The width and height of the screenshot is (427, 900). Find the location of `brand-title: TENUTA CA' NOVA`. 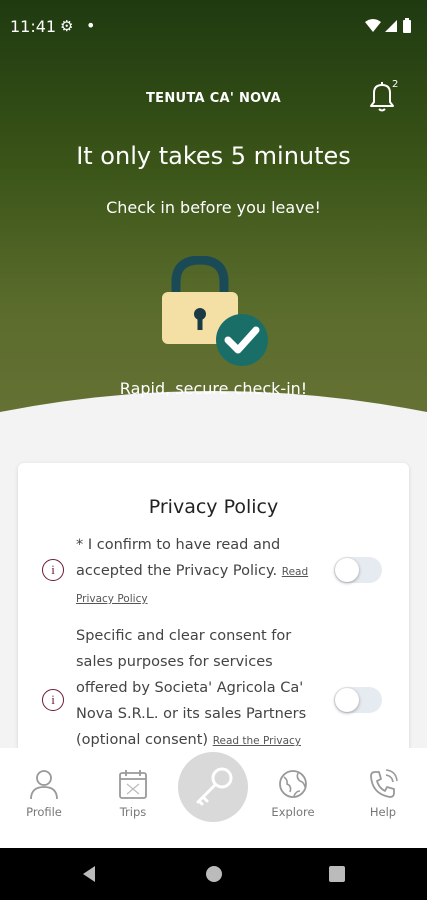

brand-title: TENUTA CA' NOVA is located at coordinates (213, 98).